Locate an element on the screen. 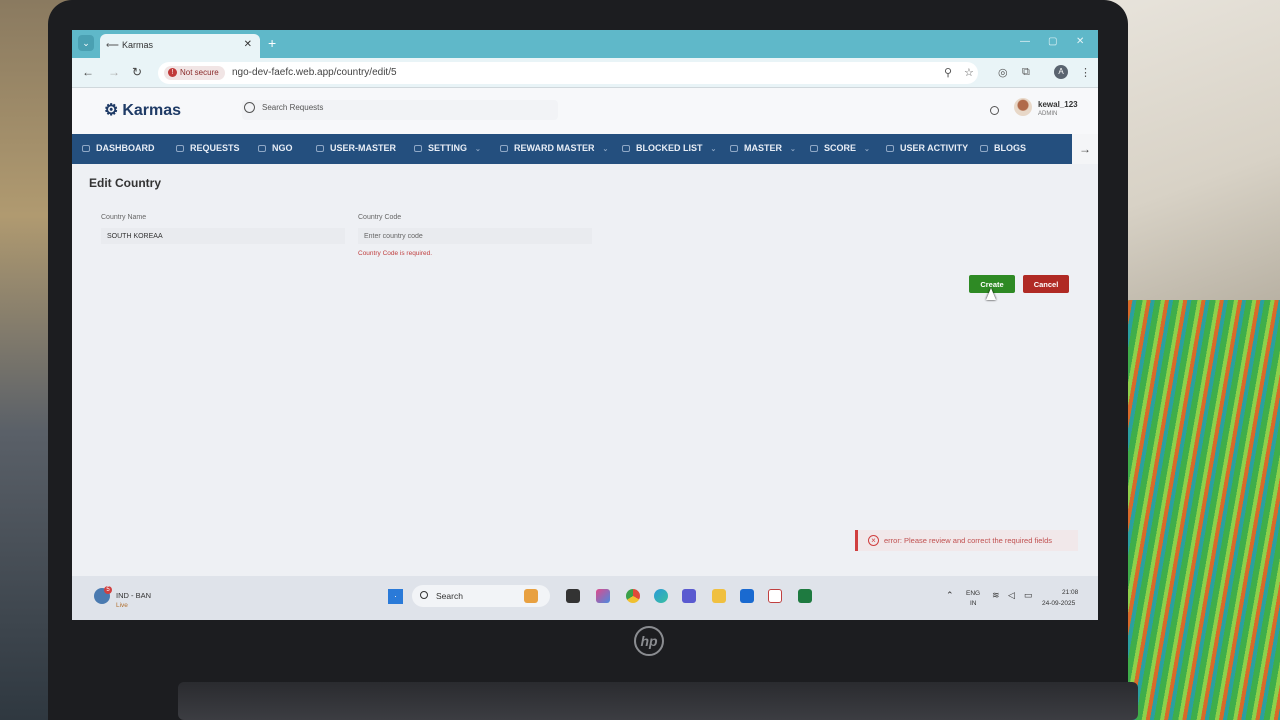 This screenshot has height=720, width=1280. notification-icon is located at coordinates (994, 110).